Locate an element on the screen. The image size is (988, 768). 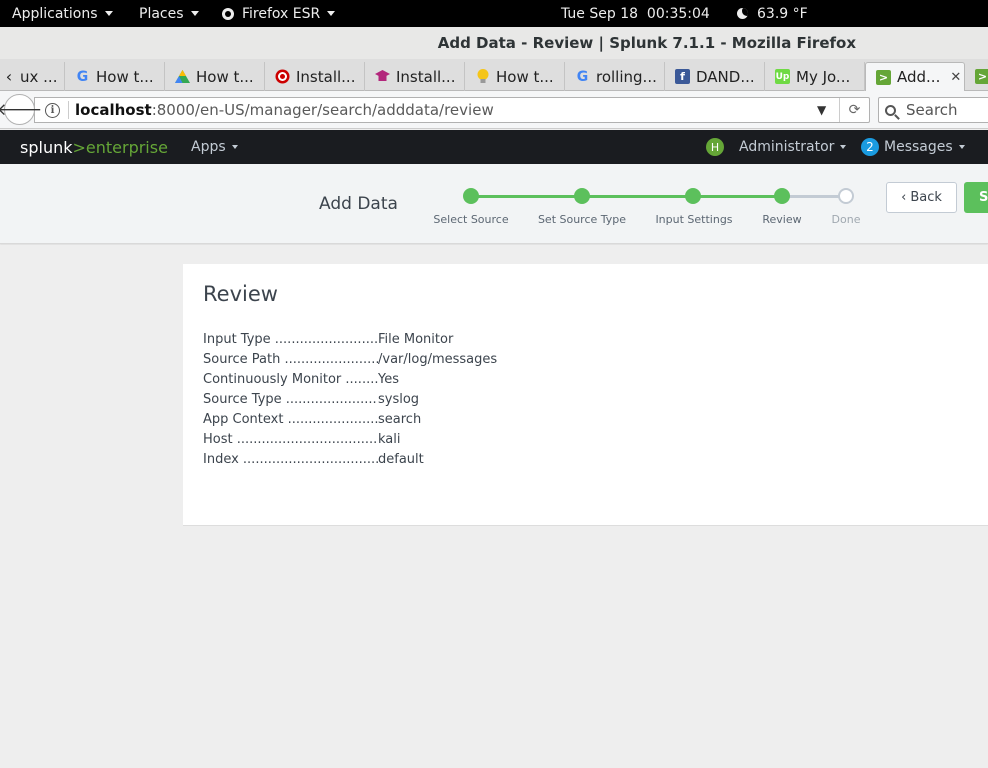
review-value: default is located at coordinates (401, 459).